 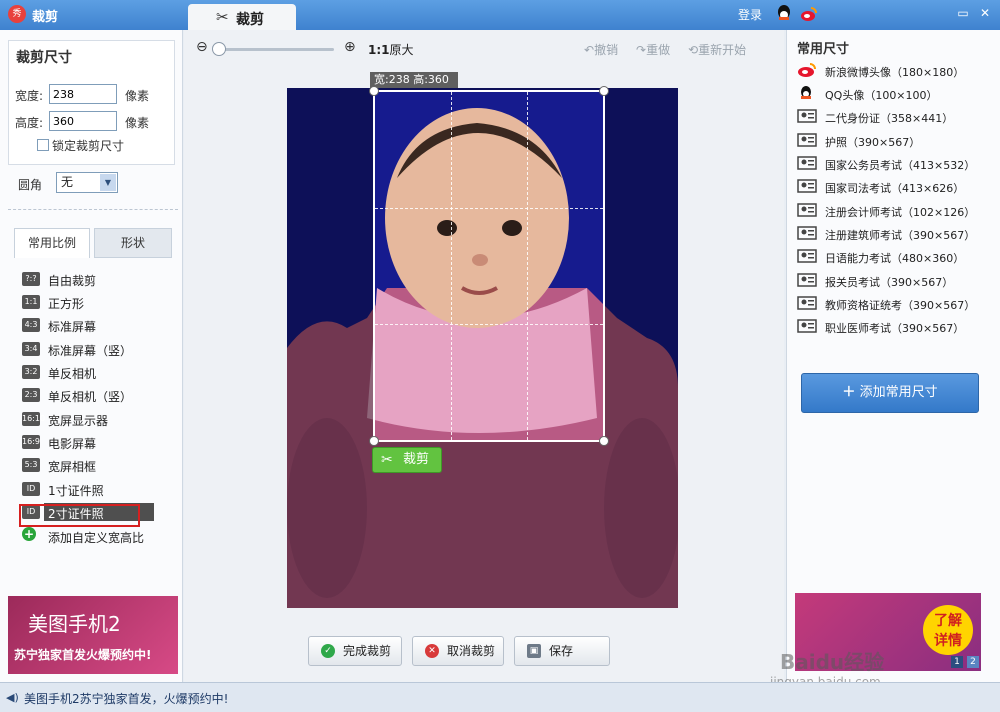 I want to click on ratio-item-1-inch-id: ID 1寸证件照, so click(x=91, y=490).